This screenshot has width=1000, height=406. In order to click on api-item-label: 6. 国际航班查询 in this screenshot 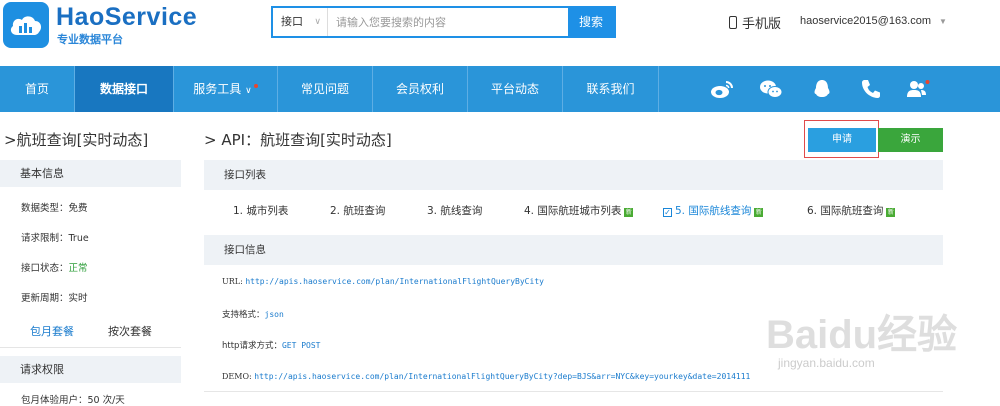, I will do `click(845, 211)`.